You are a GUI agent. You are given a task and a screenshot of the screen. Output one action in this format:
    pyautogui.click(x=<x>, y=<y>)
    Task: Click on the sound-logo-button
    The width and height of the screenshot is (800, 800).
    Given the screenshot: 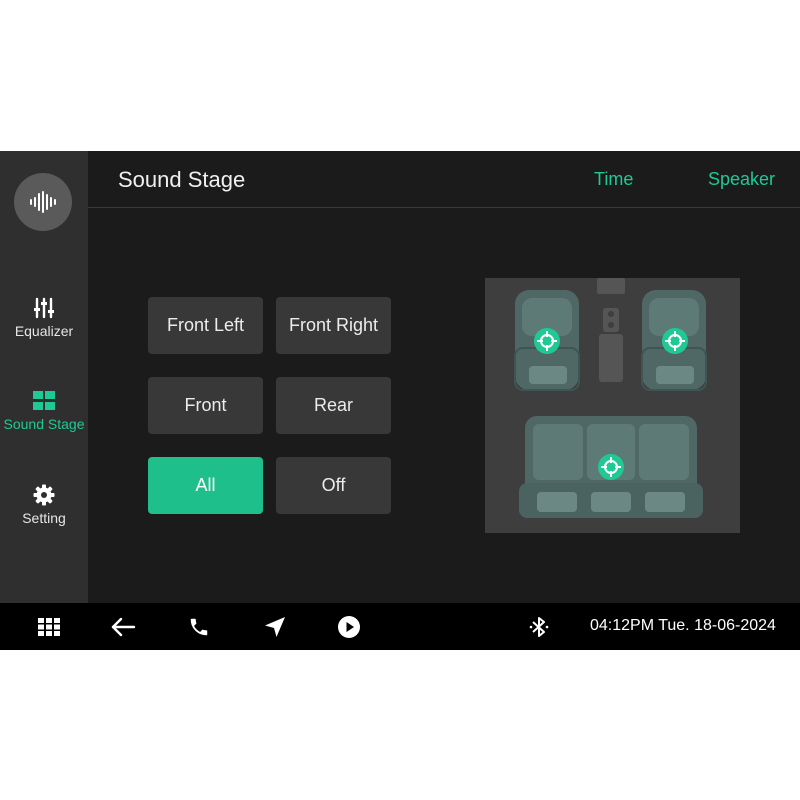 What is the action you would take?
    pyautogui.click(x=43, y=202)
    